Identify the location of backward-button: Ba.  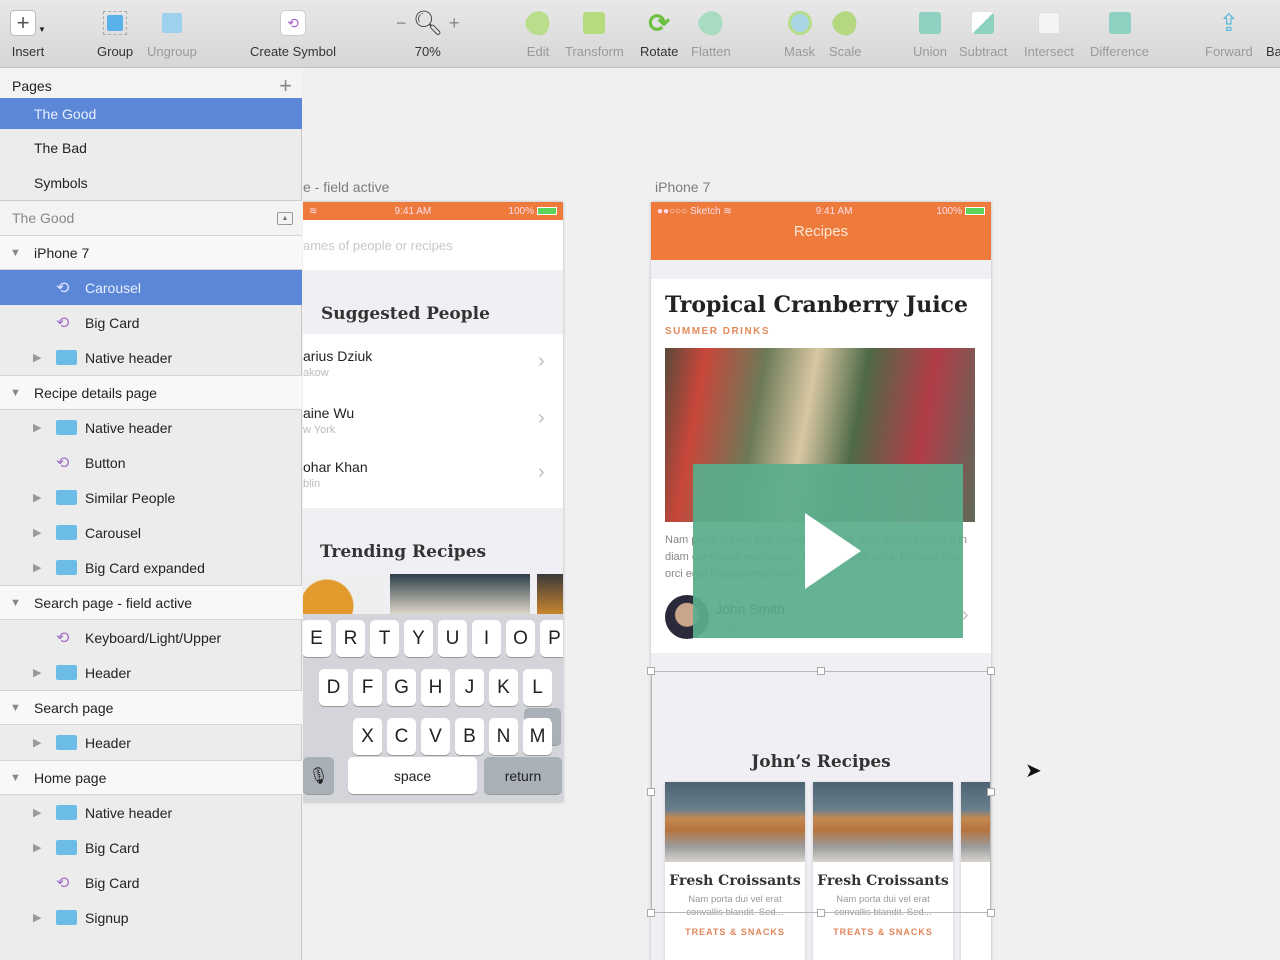
(1273, 33).